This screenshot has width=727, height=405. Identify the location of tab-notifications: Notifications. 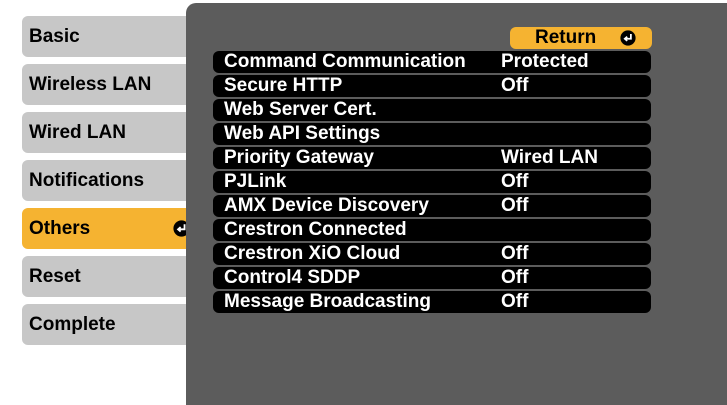
(111, 180).